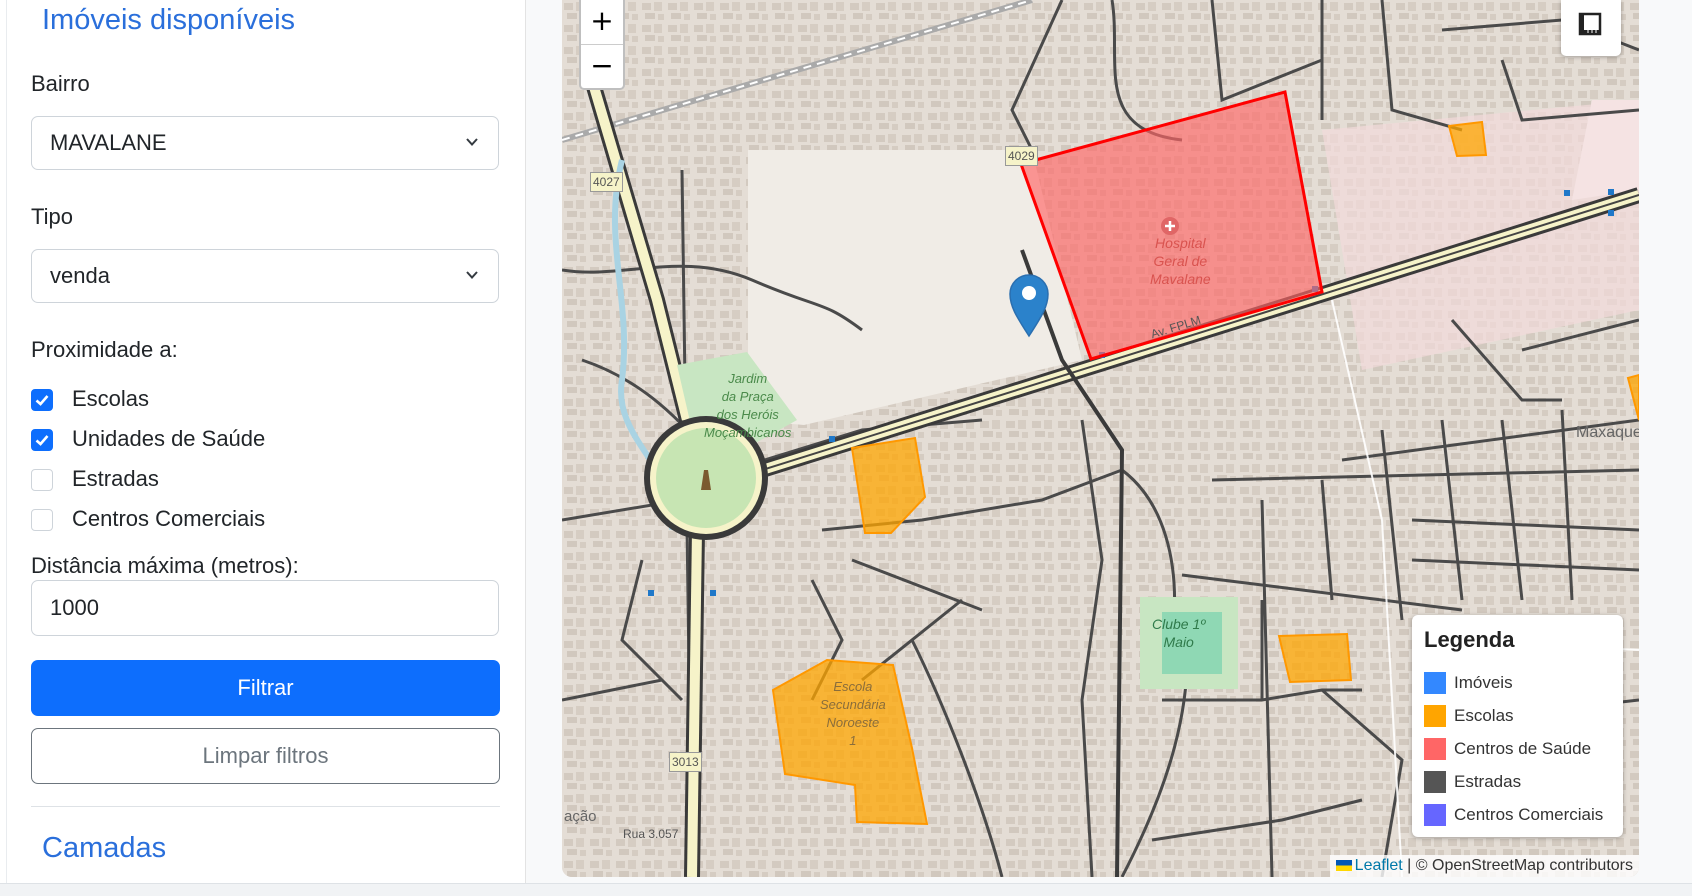 The width and height of the screenshot is (1692, 896). I want to click on road-shield-4029: 4029, so click(1021, 156).